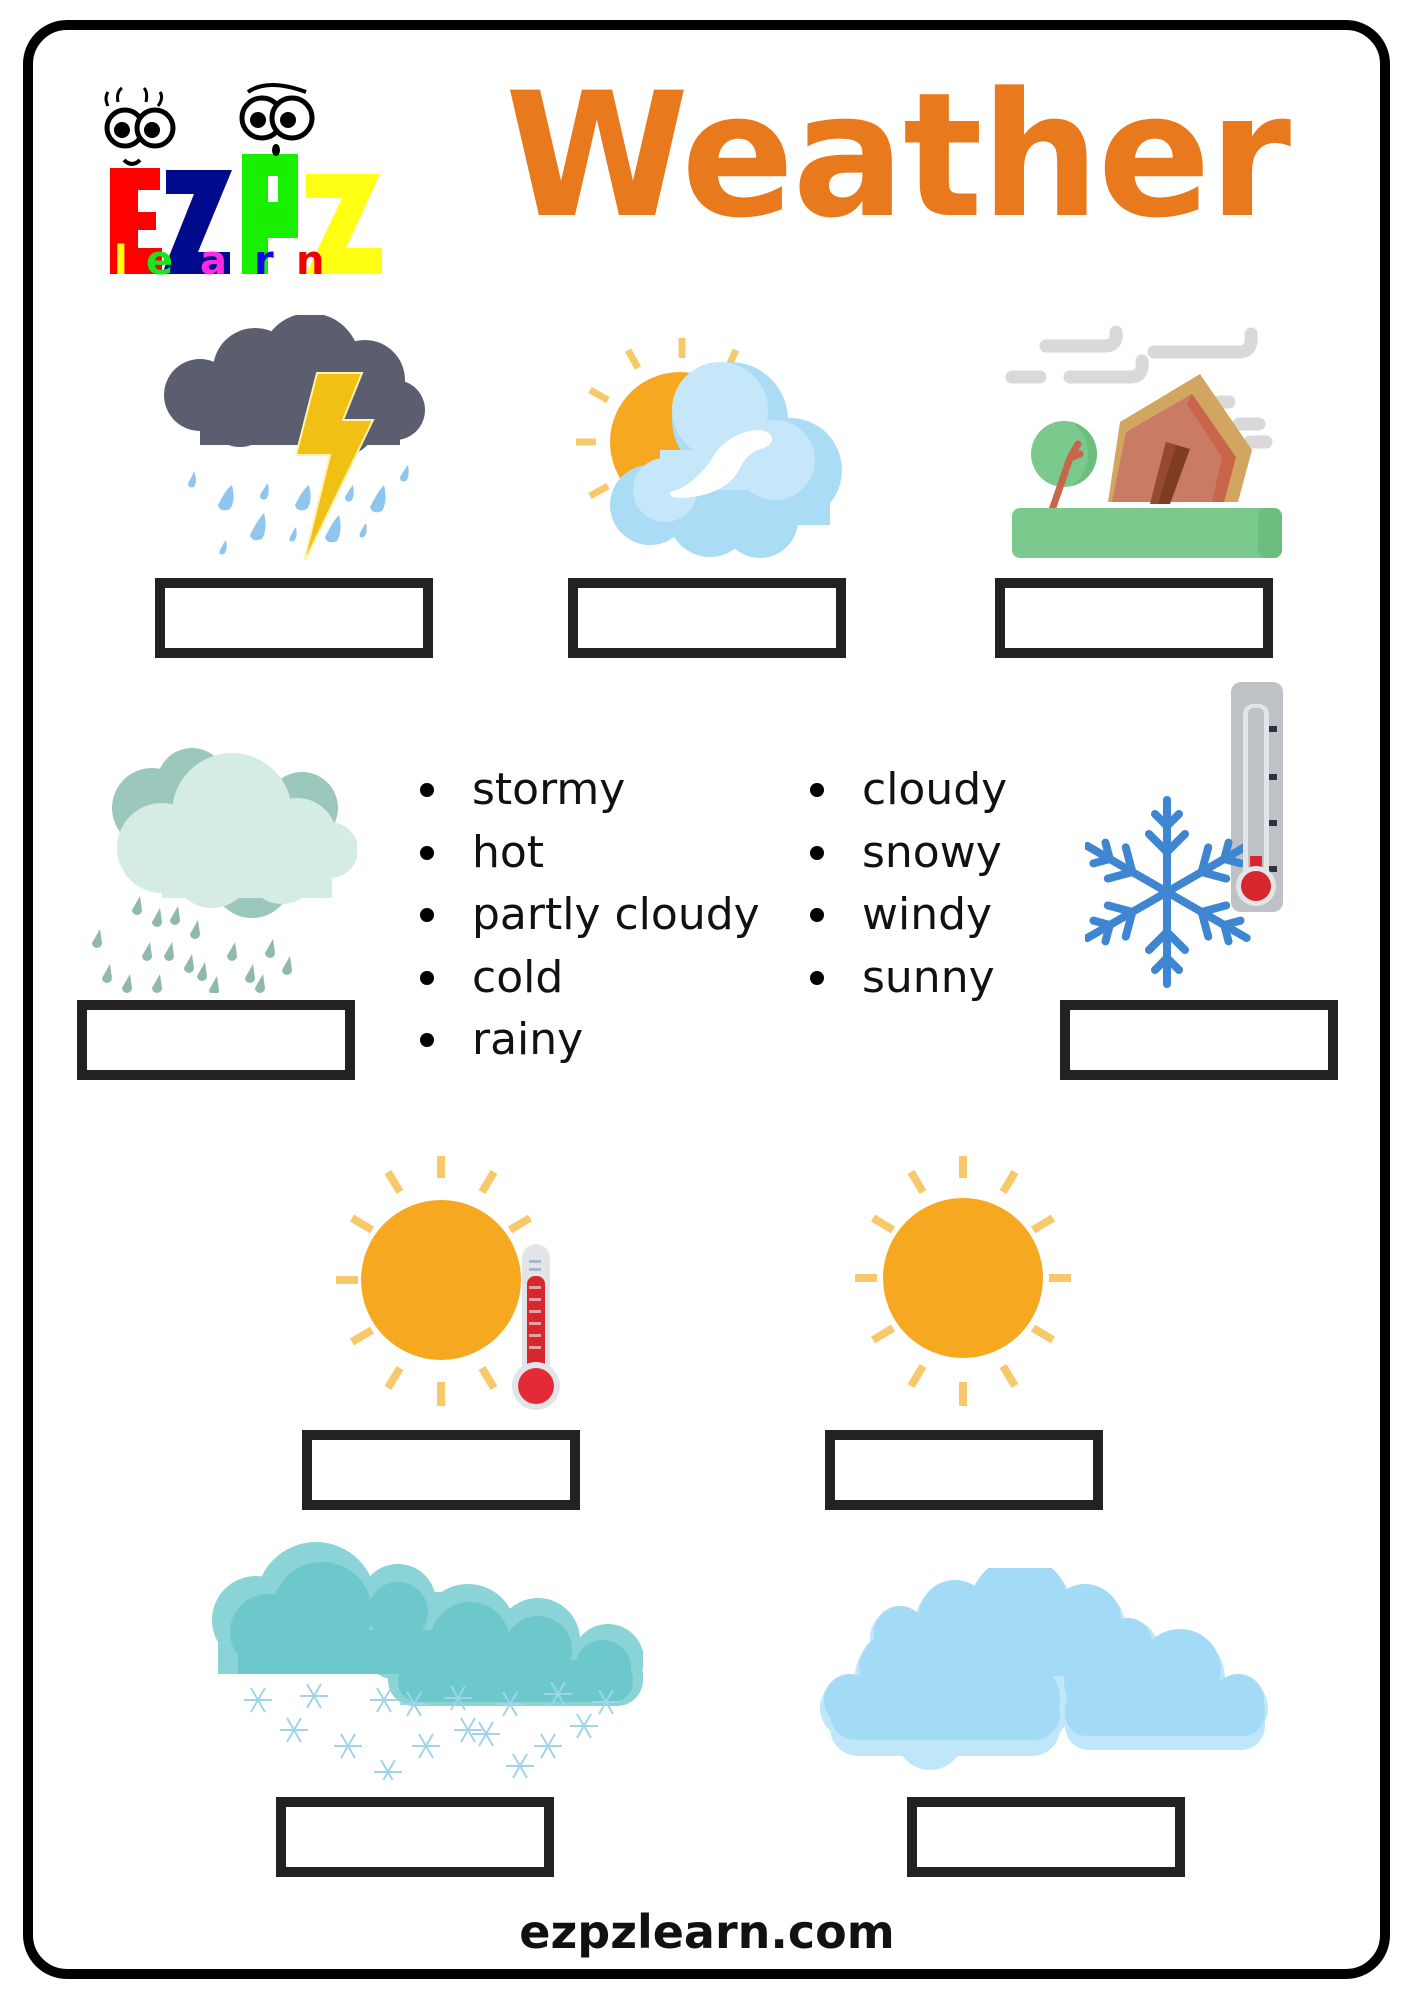 The width and height of the screenshot is (1414, 2000). I want to click on picture-rainy, so click(219, 865).